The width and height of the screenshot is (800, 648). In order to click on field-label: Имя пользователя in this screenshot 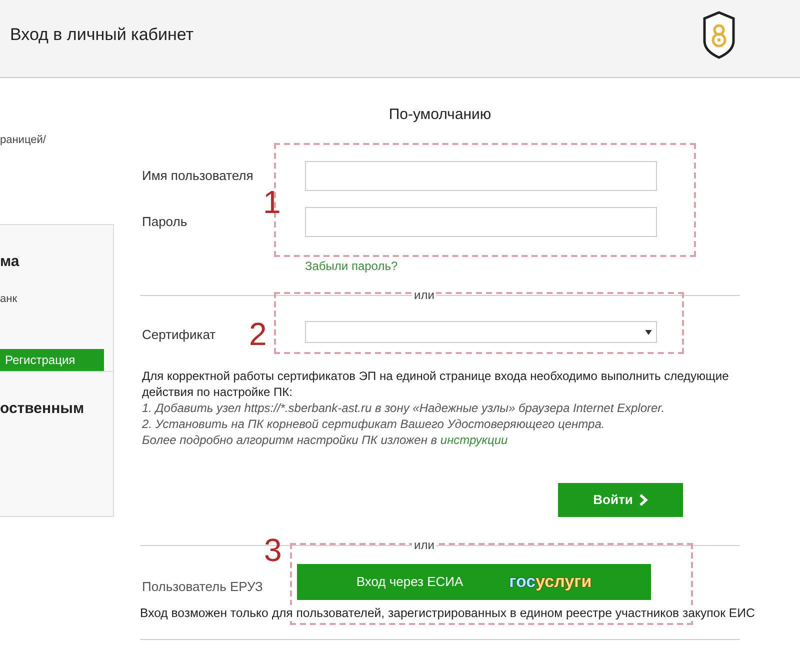, I will do `click(198, 176)`.